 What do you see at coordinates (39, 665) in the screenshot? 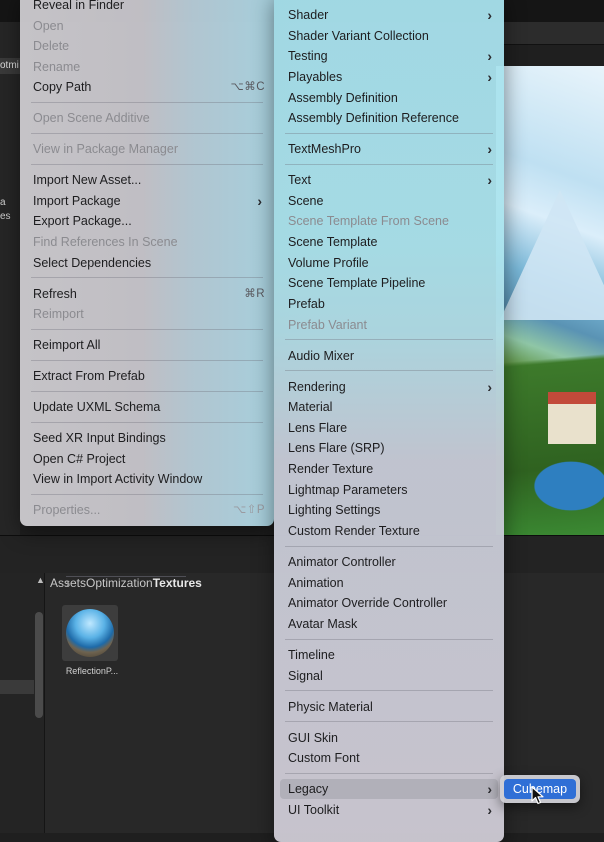
I see `project-tree-scrollbar` at bounding box center [39, 665].